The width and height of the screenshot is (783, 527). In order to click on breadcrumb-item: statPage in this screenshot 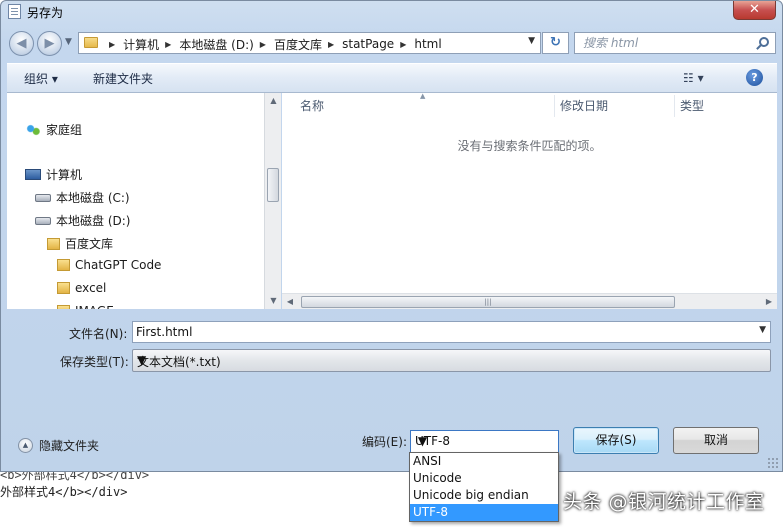, I will do `click(368, 44)`.